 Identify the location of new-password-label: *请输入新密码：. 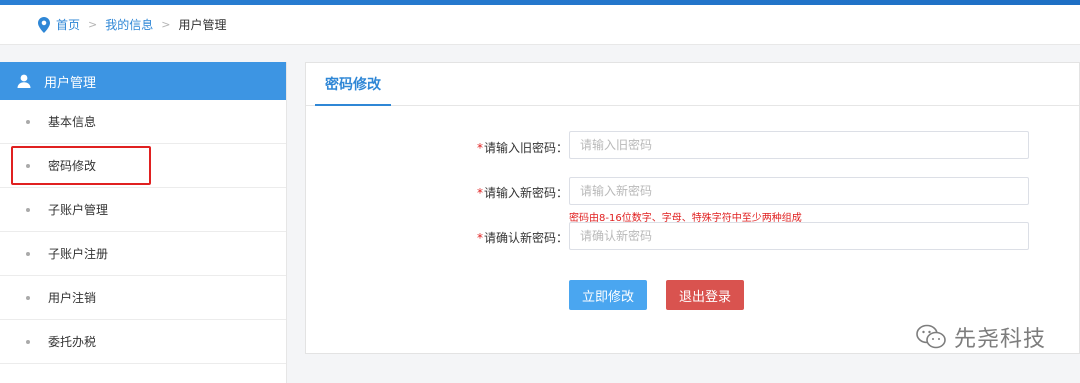
(522, 193).